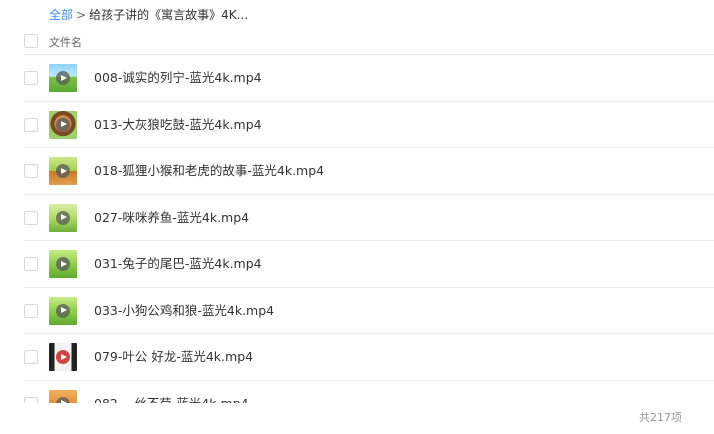  Describe the element at coordinates (357, 78) in the screenshot. I see `file-row: 008-诚实的列宁-蓝光4k.mp4` at that location.